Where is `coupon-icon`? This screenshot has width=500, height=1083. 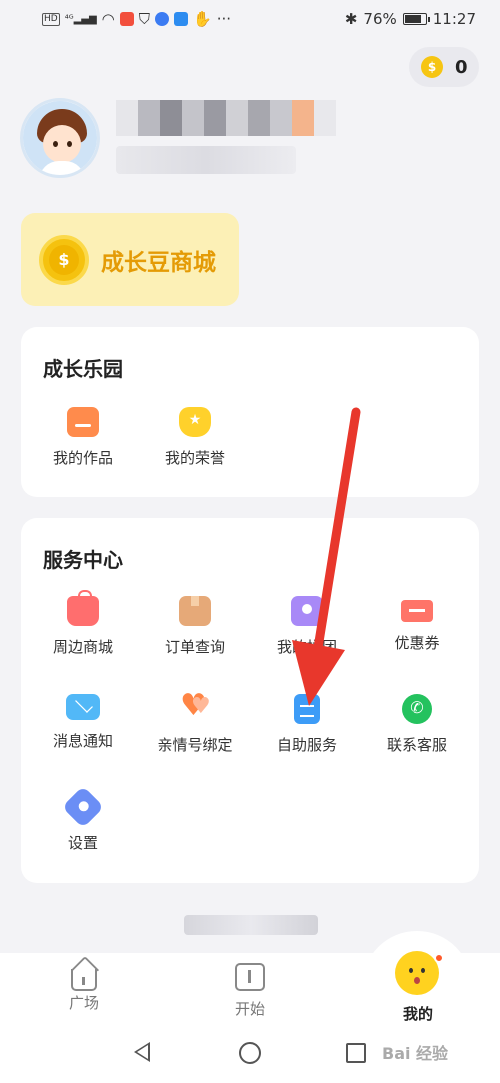 coupon-icon is located at coordinates (417, 611).